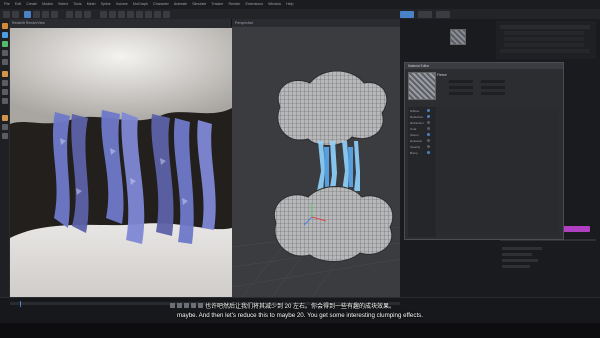  What do you see at coordinates (199, 4) in the screenshot?
I see `menu-simulate: Simulate` at bounding box center [199, 4].